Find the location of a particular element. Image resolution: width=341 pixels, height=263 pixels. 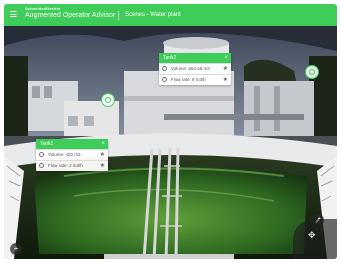

tank2-flow-label: Flow rate: 8 m3/h is located at coordinates (188, 79).